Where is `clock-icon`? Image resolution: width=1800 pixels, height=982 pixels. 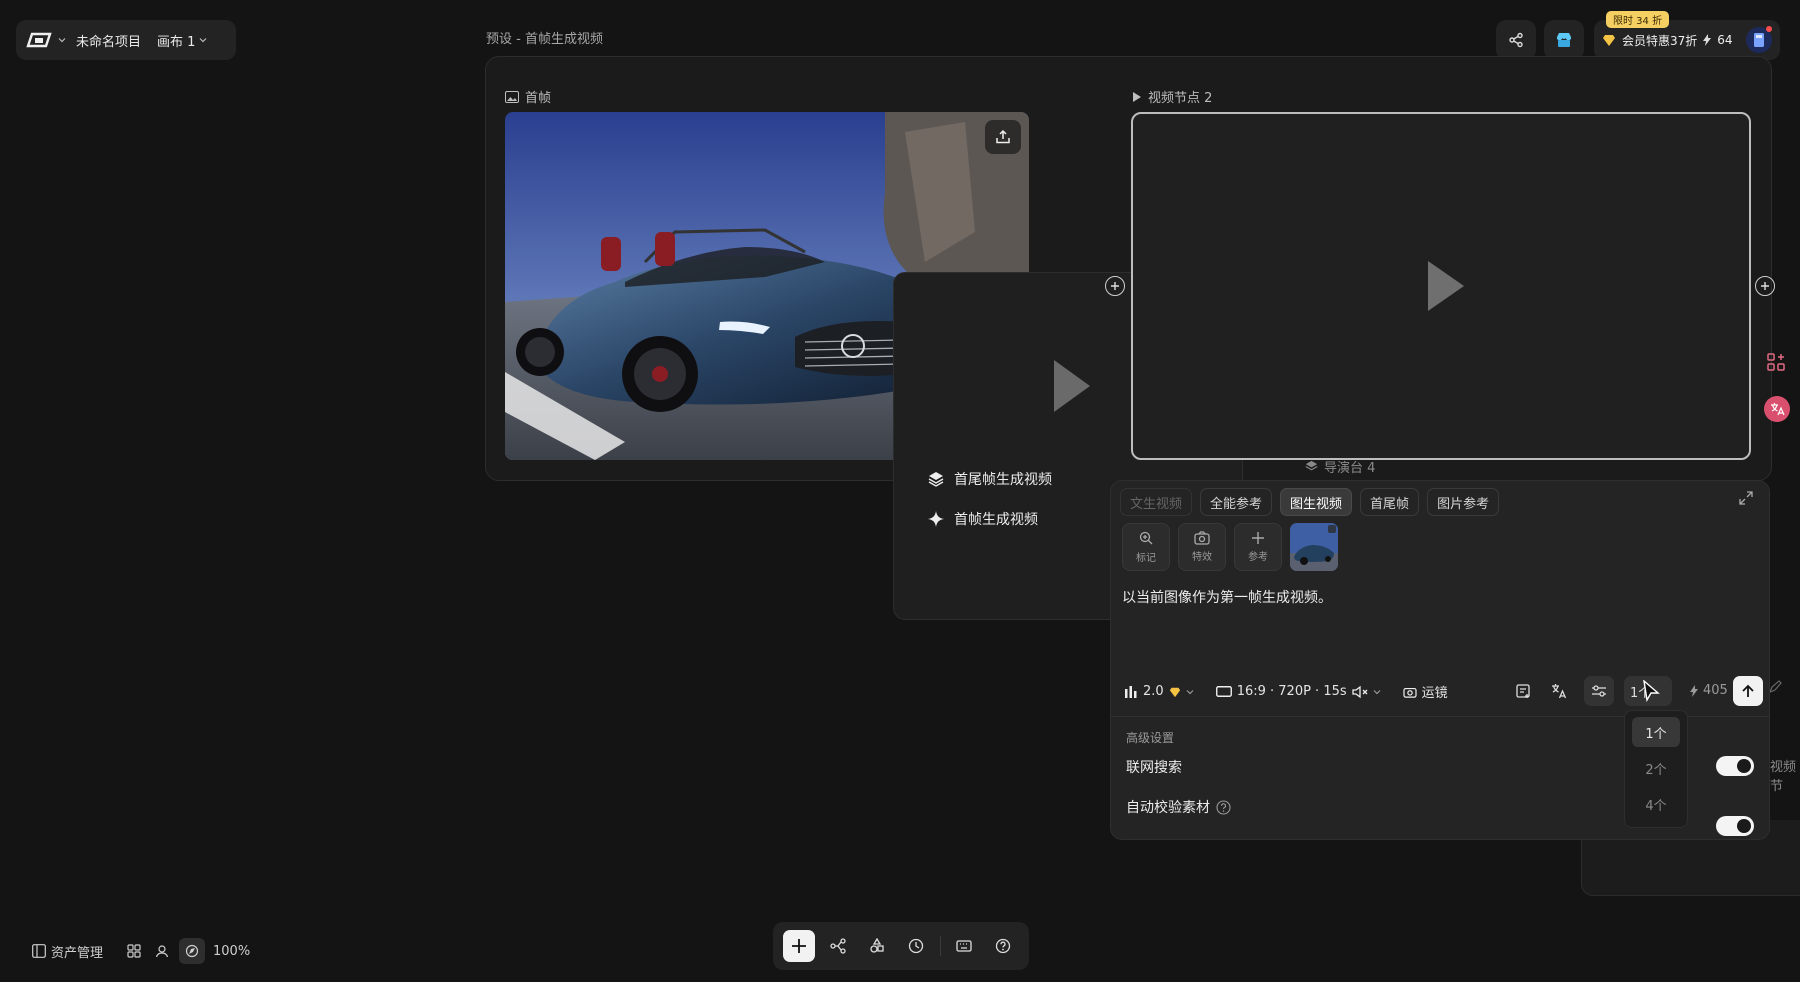
clock-icon is located at coordinates (916, 946).